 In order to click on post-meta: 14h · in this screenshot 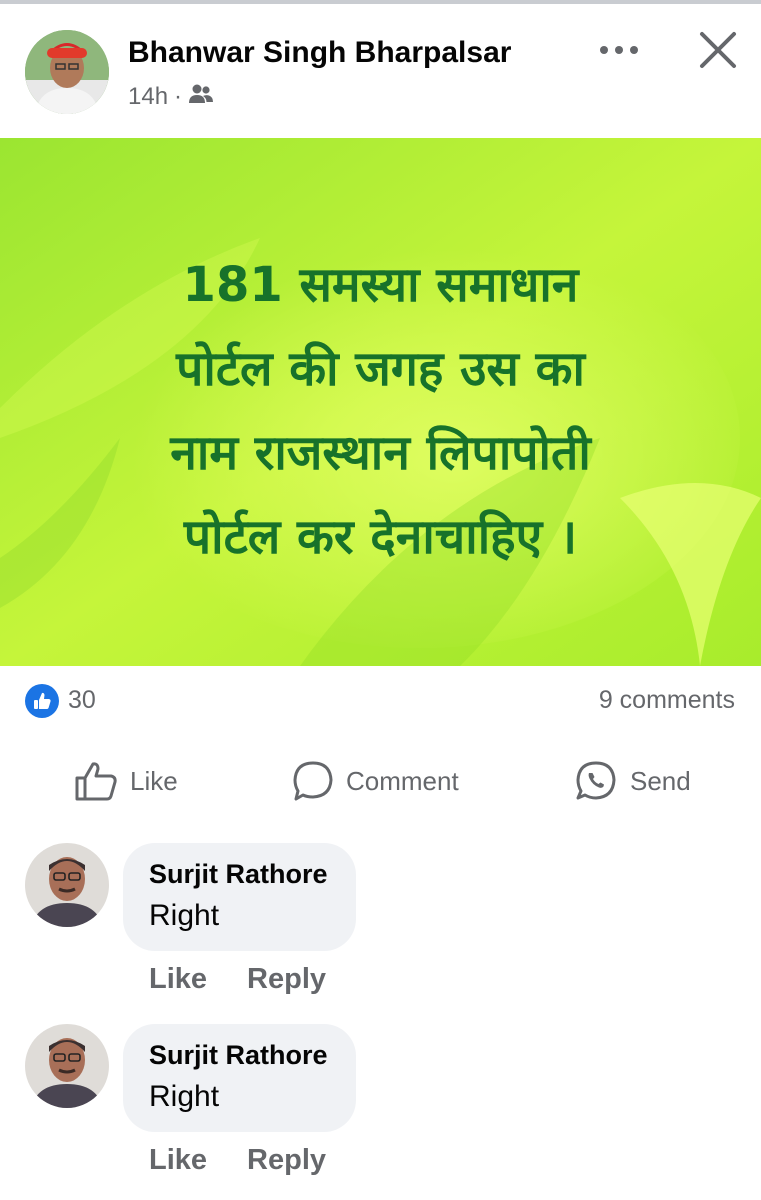, I will do `click(171, 97)`.